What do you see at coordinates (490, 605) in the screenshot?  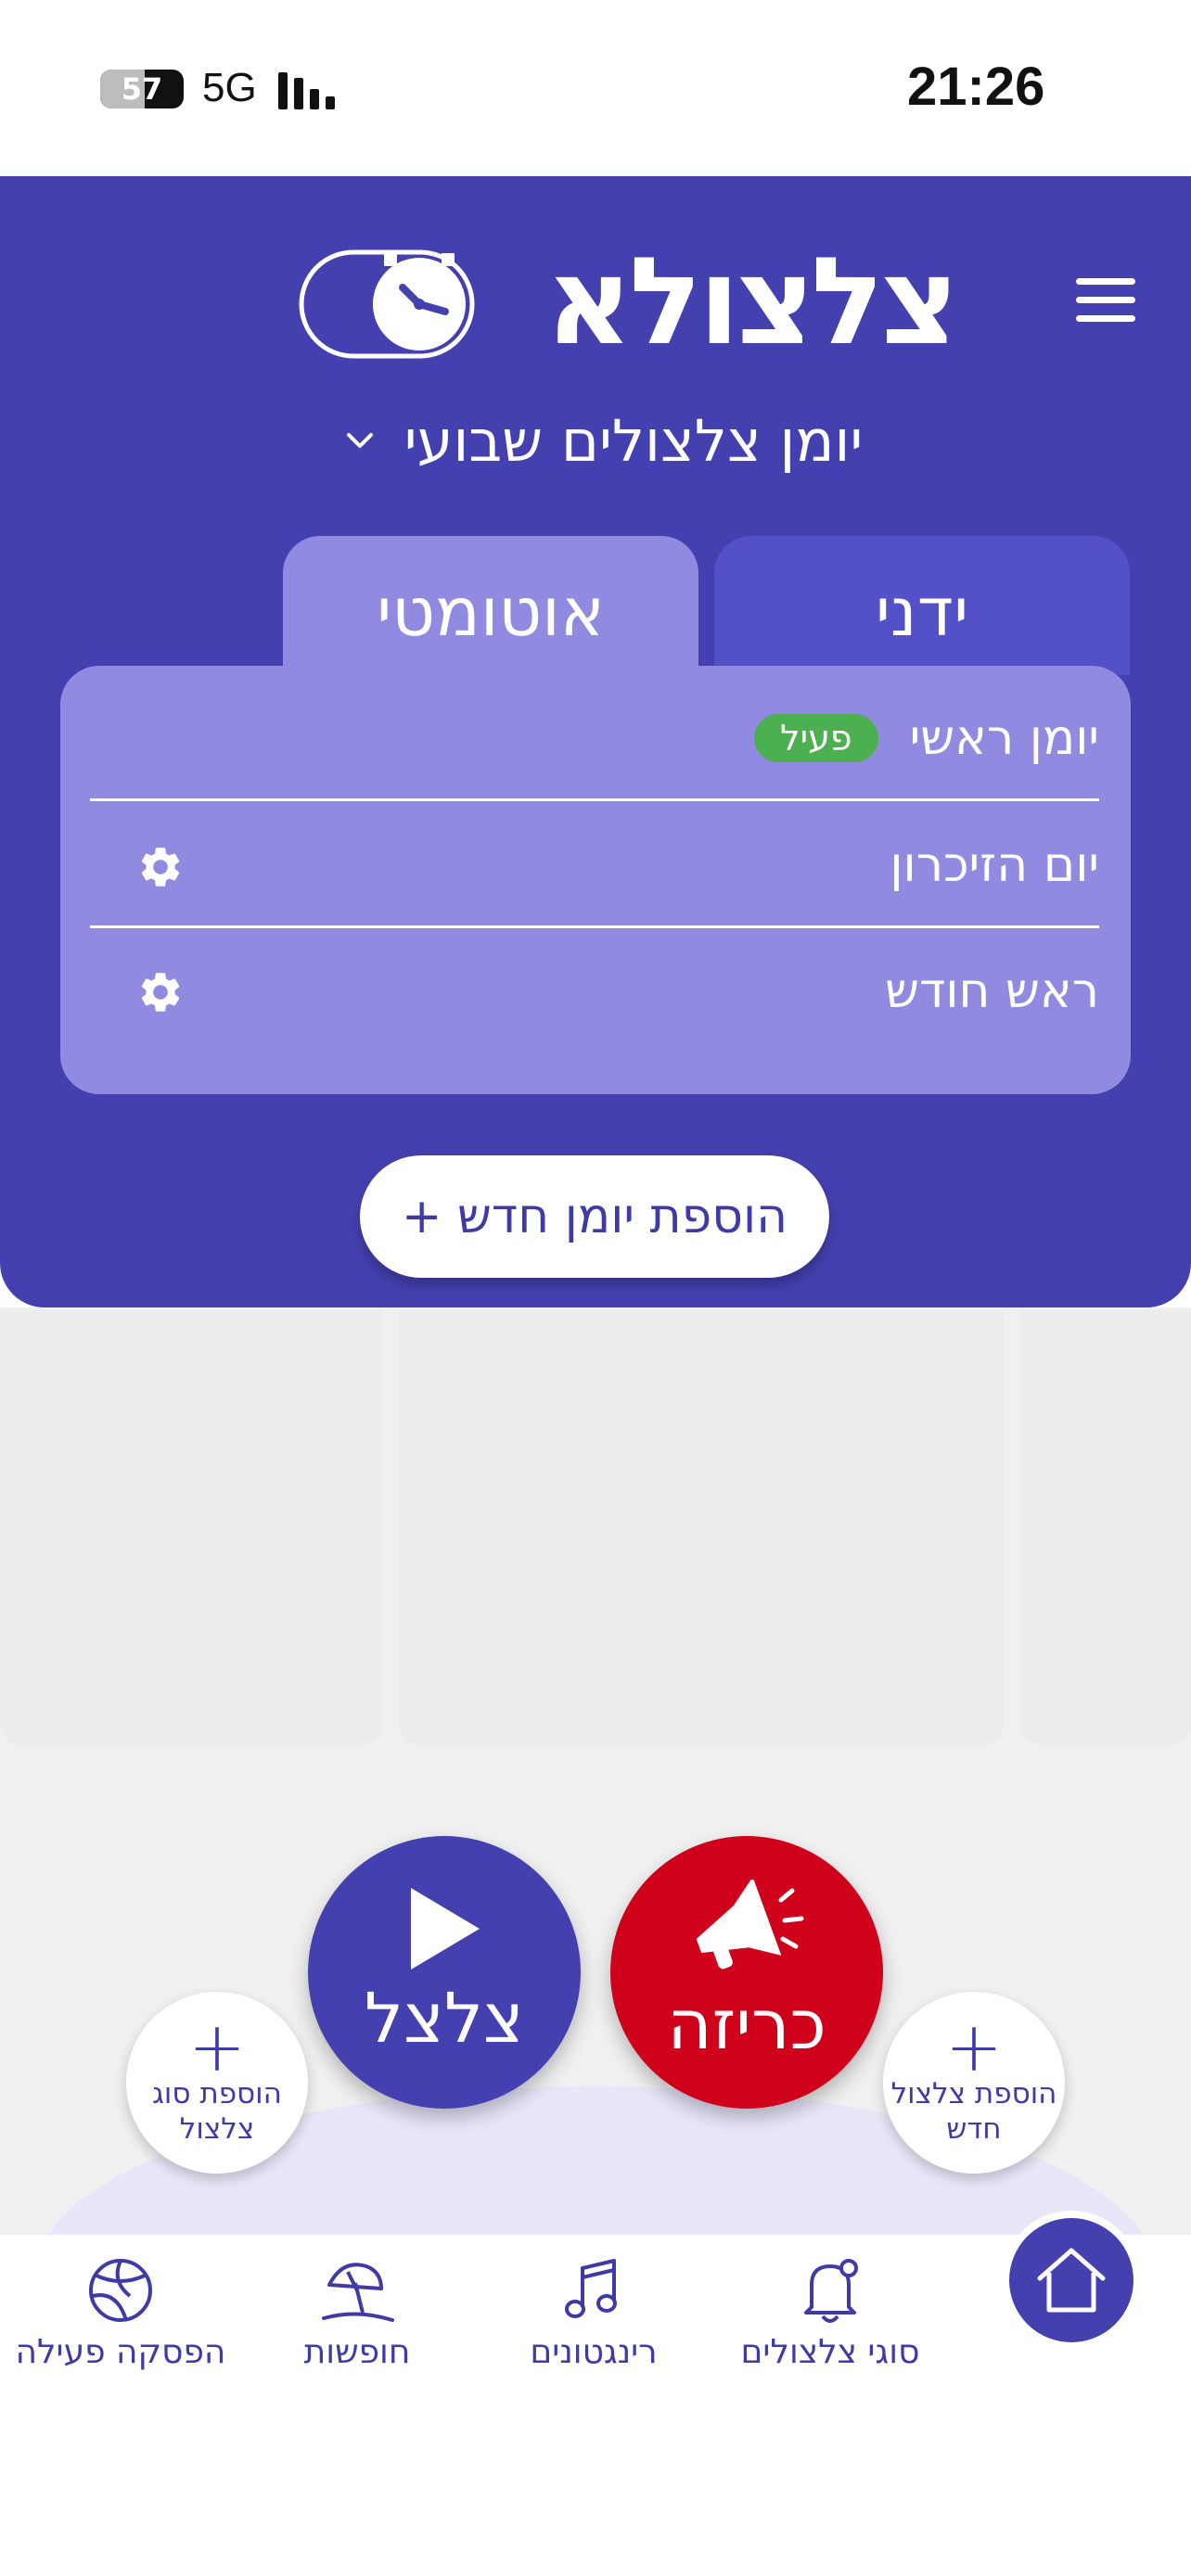 I see `tab-automatic: אוטומטי` at bounding box center [490, 605].